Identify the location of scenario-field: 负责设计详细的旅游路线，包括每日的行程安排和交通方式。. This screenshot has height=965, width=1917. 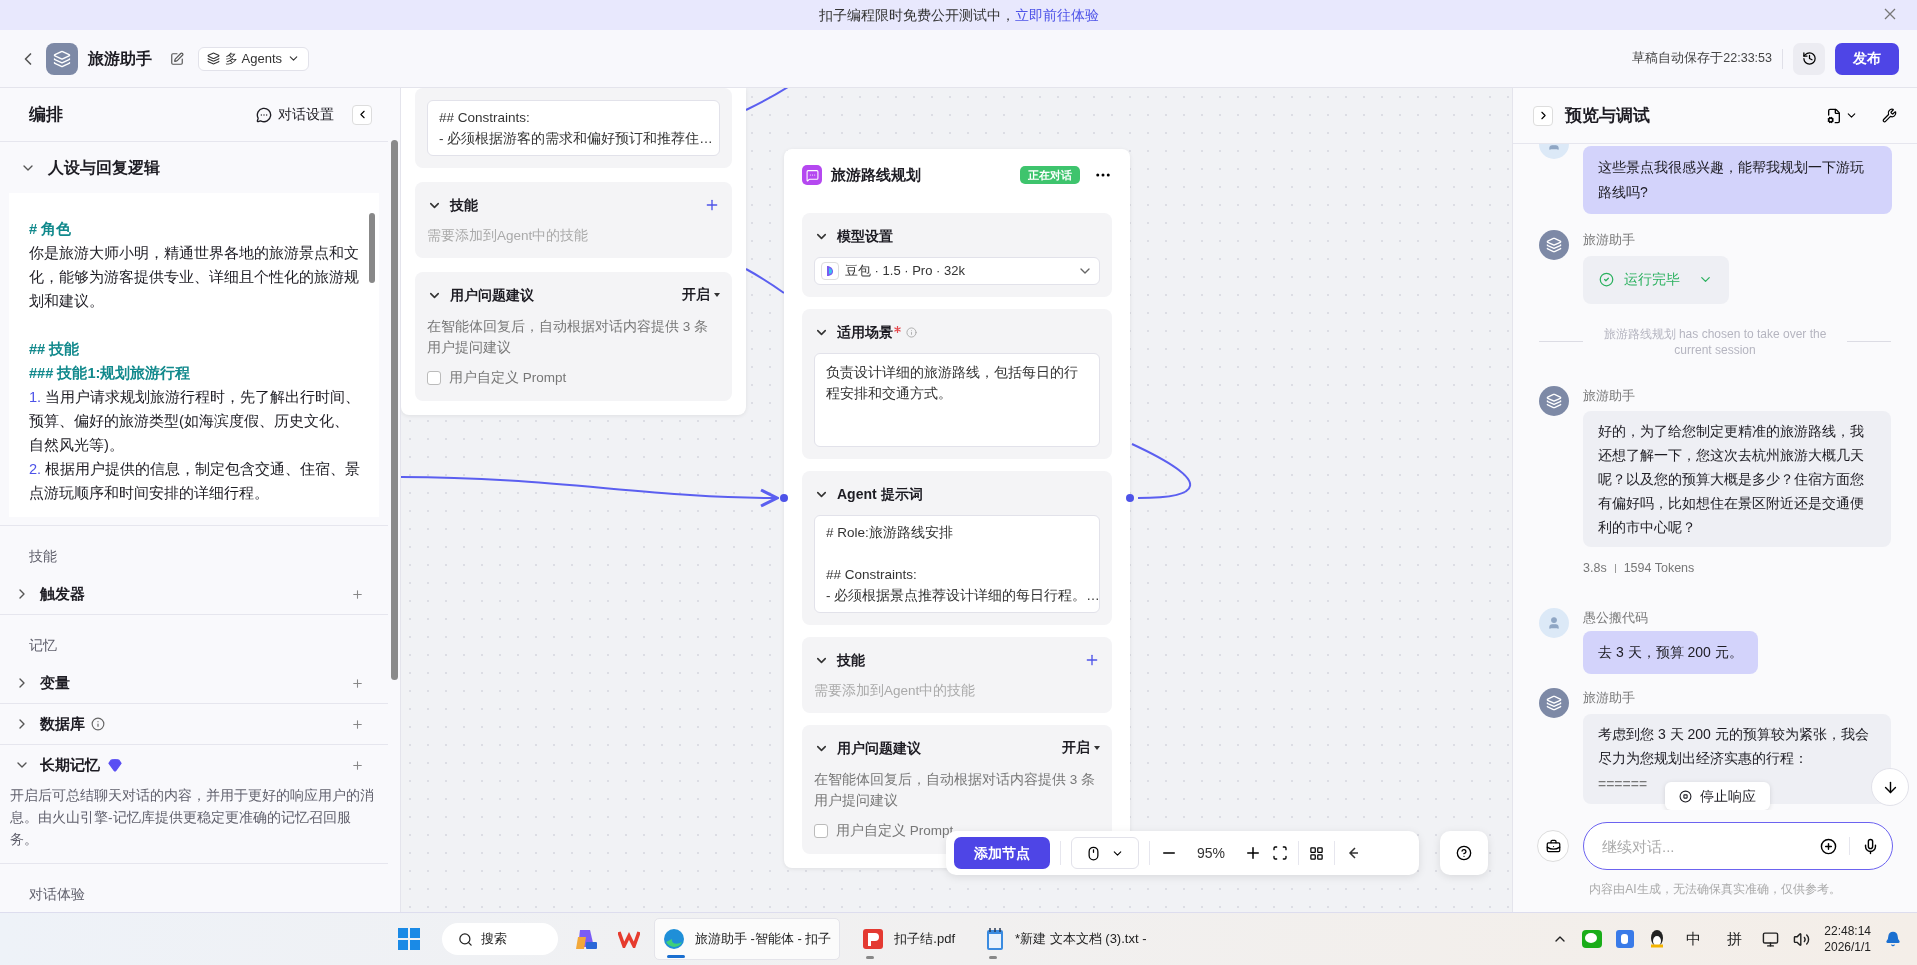
(957, 400).